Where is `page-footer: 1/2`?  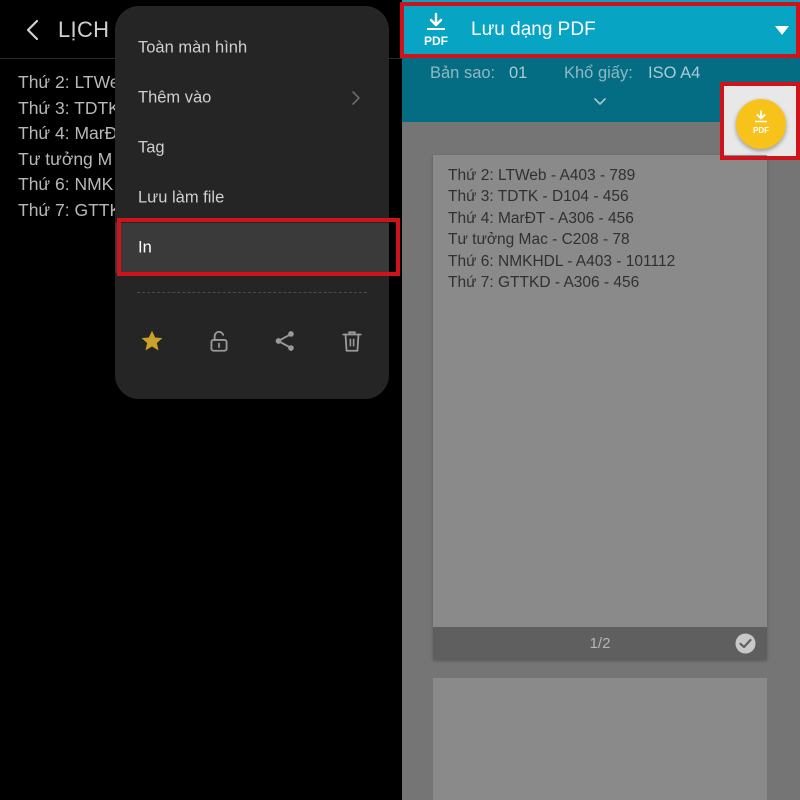
page-footer: 1/2 is located at coordinates (600, 643).